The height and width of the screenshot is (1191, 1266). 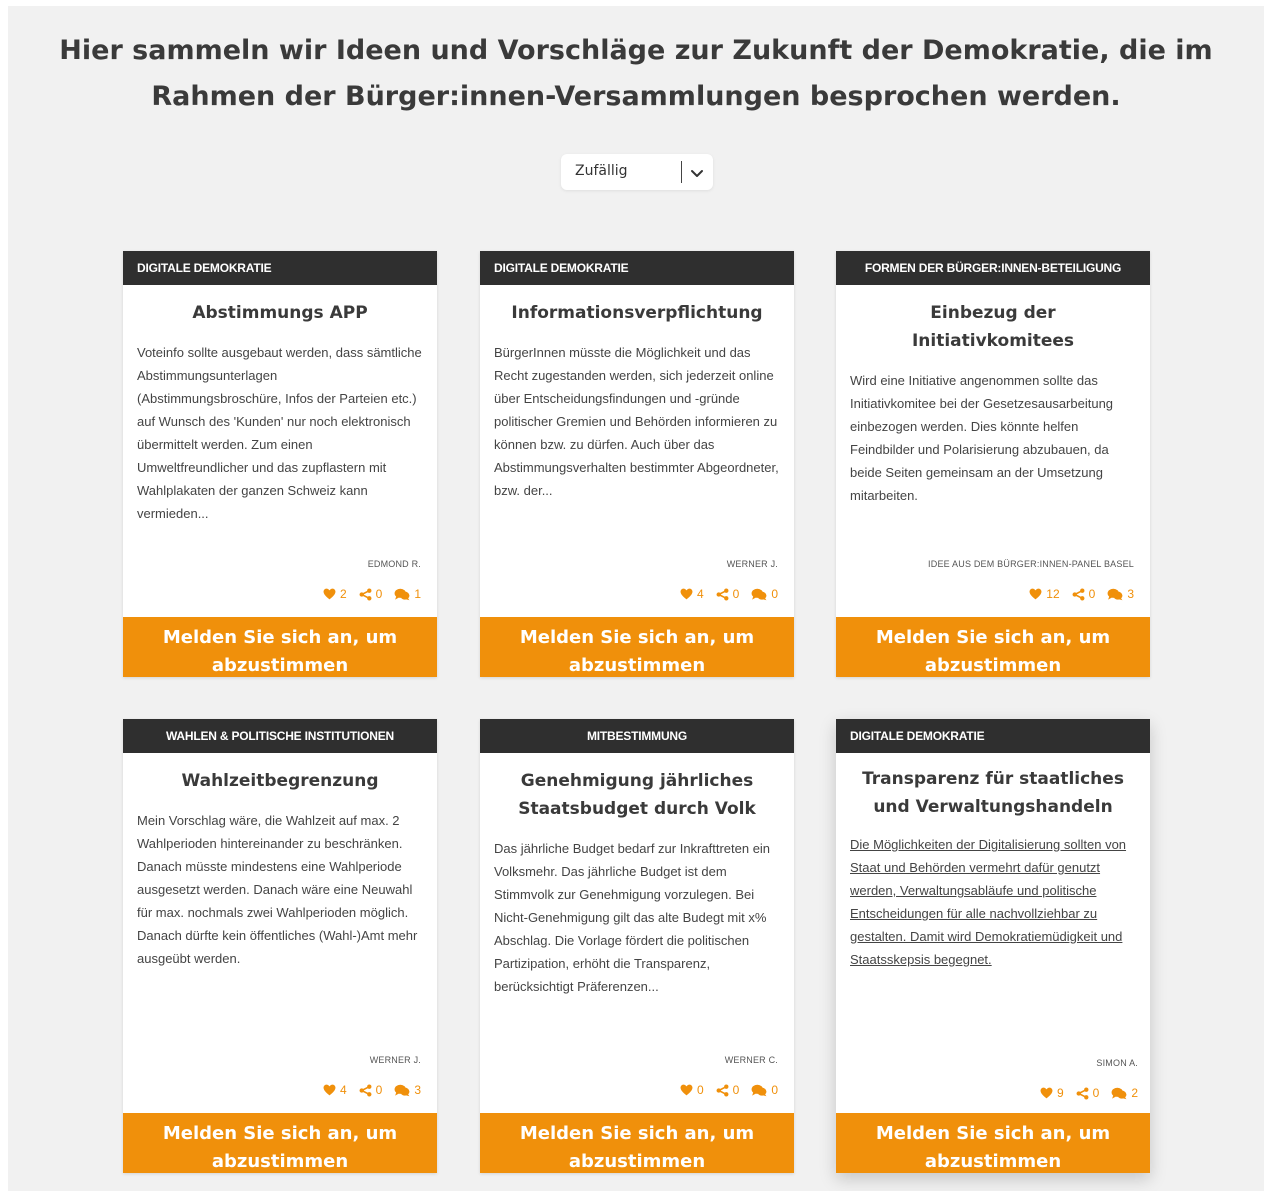 I want to click on card-stats: 12 0 3, so click(x=1078, y=594).